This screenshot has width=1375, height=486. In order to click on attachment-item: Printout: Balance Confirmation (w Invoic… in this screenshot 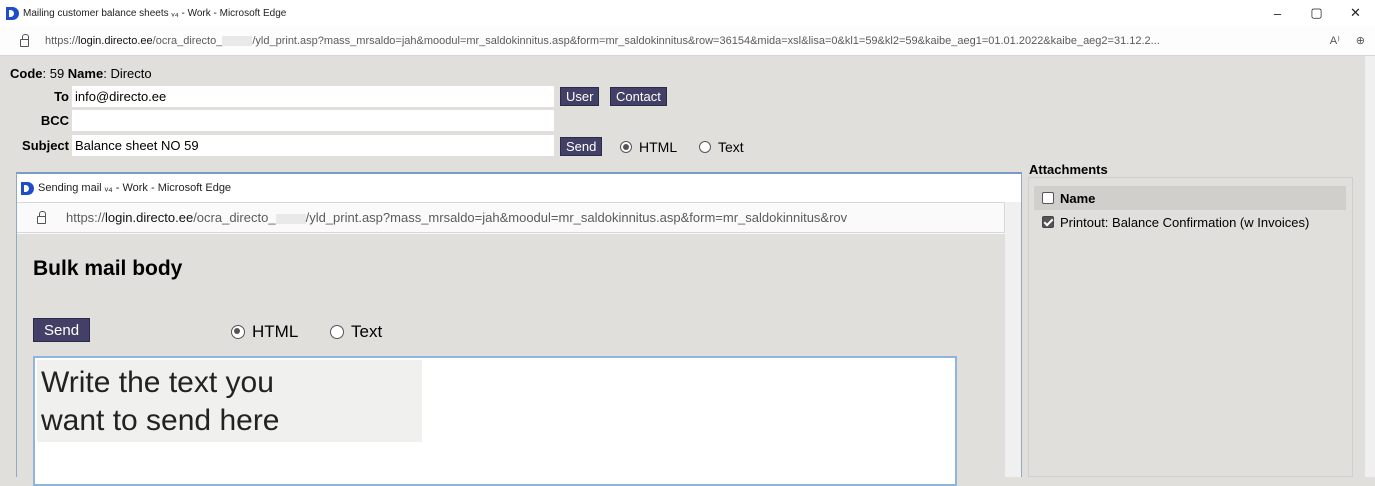, I will do `click(1190, 222)`.